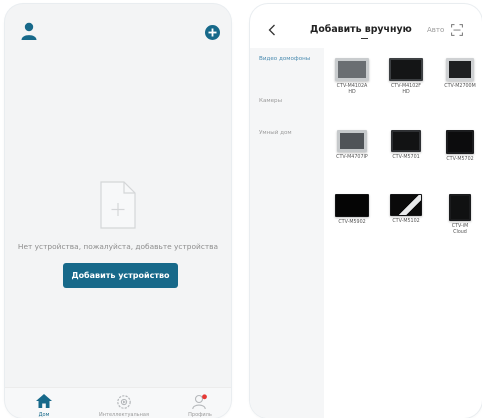  What do you see at coordinates (118, 28) in the screenshot?
I see `home-top-bar` at bounding box center [118, 28].